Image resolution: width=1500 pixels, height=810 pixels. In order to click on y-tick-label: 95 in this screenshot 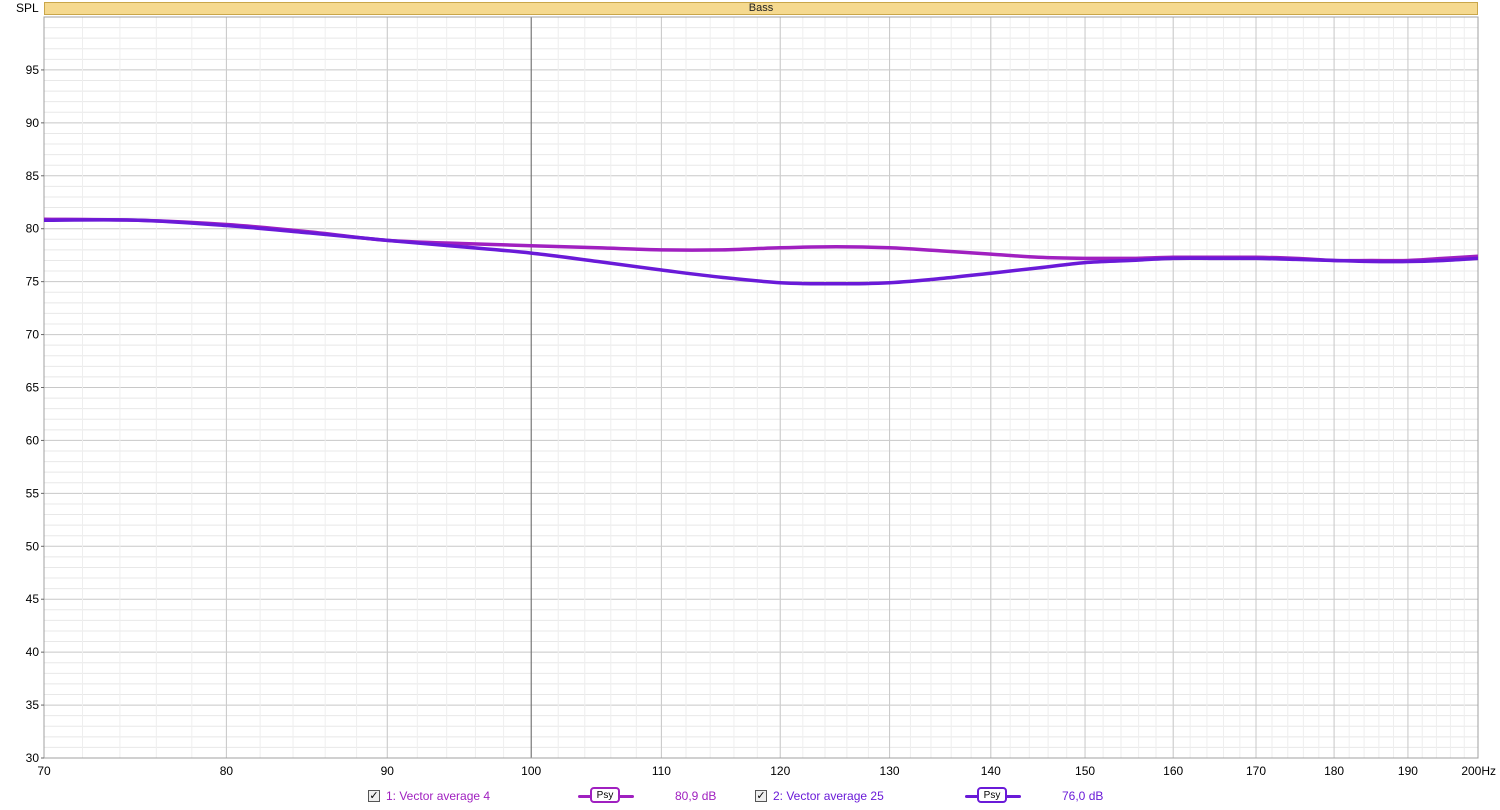, I will do `click(33, 70)`.